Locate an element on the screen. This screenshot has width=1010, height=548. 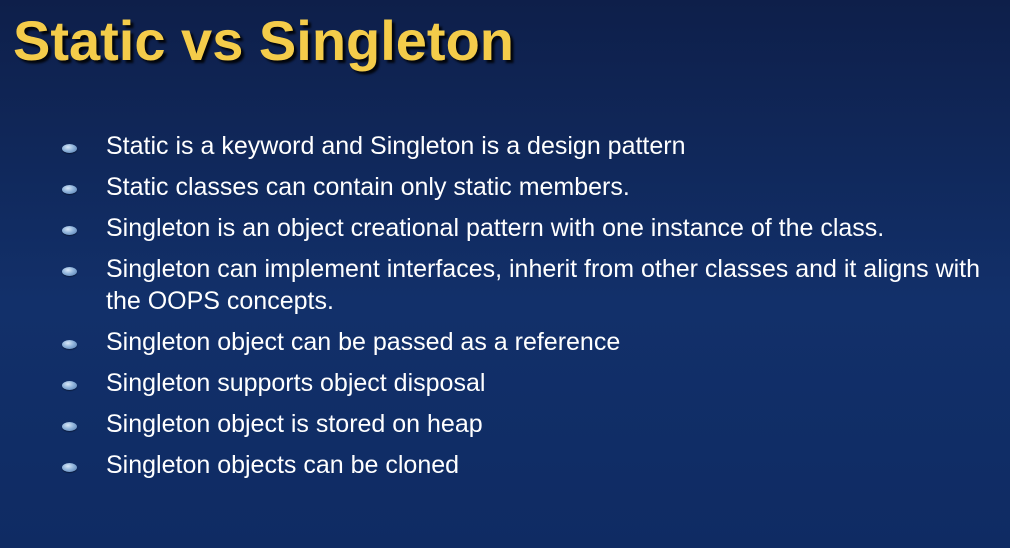
slide-title: Static vs Singleton is located at coordinates (263, 40).